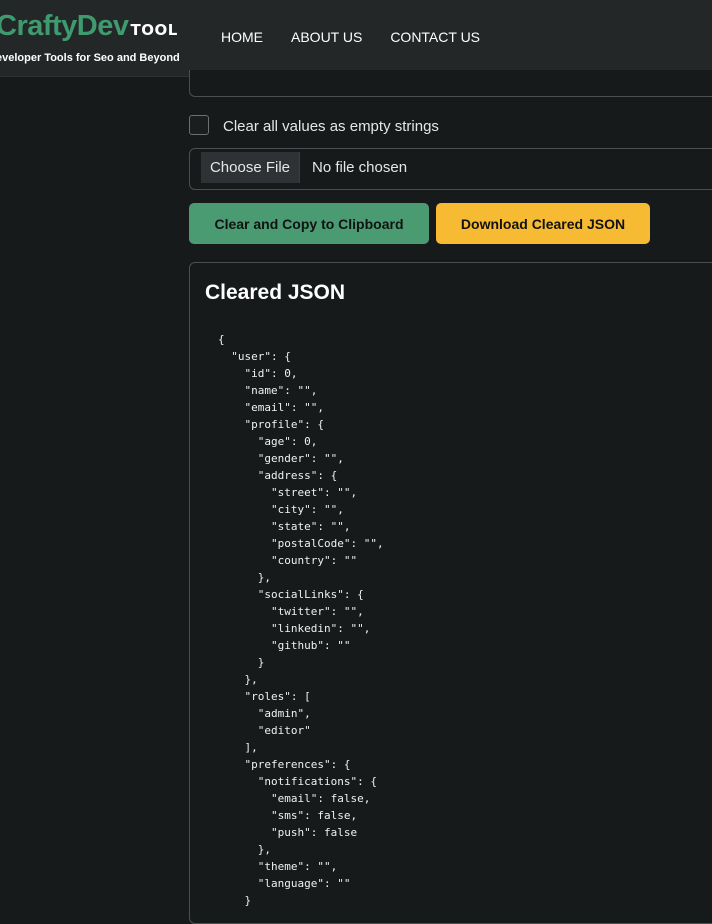 This screenshot has width=712, height=924. I want to click on nav-contact-us: CONTACT US, so click(435, 37).